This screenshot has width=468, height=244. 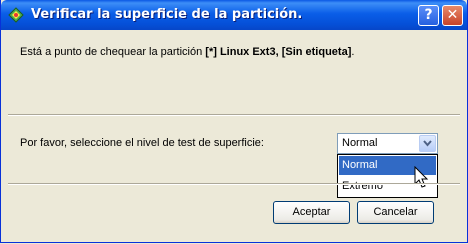 What do you see at coordinates (113, 52) in the screenshot?
I see `message-prefix: Está a punto de chequear la partición` at bounding box center [113, 52].